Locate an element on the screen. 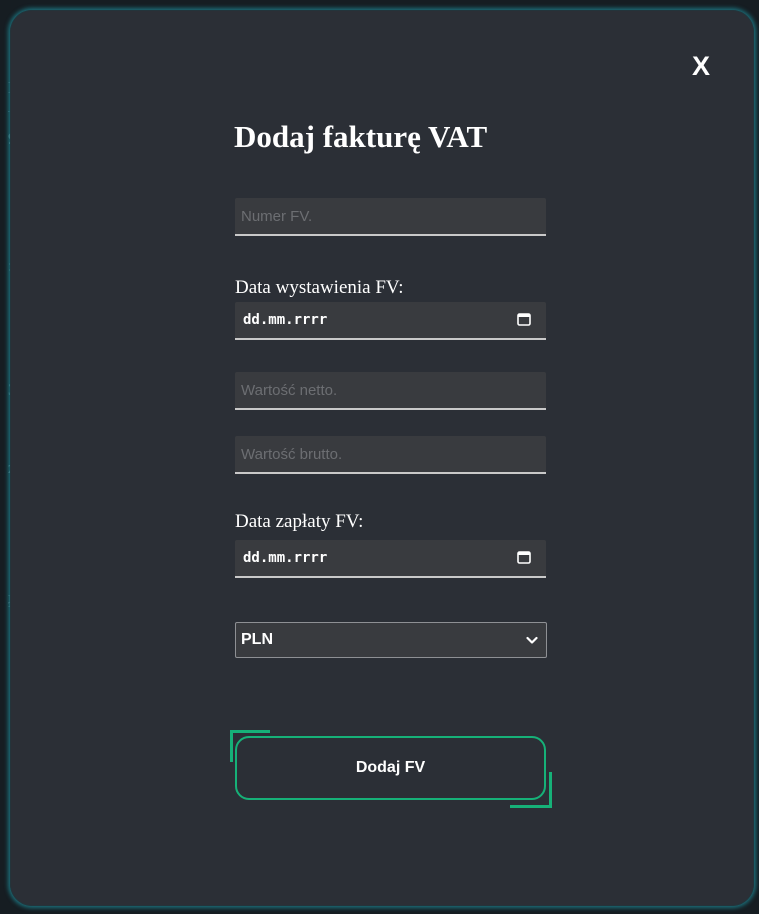  add-invoice-button: Dodaj FV is located at coordinates (390, 768).